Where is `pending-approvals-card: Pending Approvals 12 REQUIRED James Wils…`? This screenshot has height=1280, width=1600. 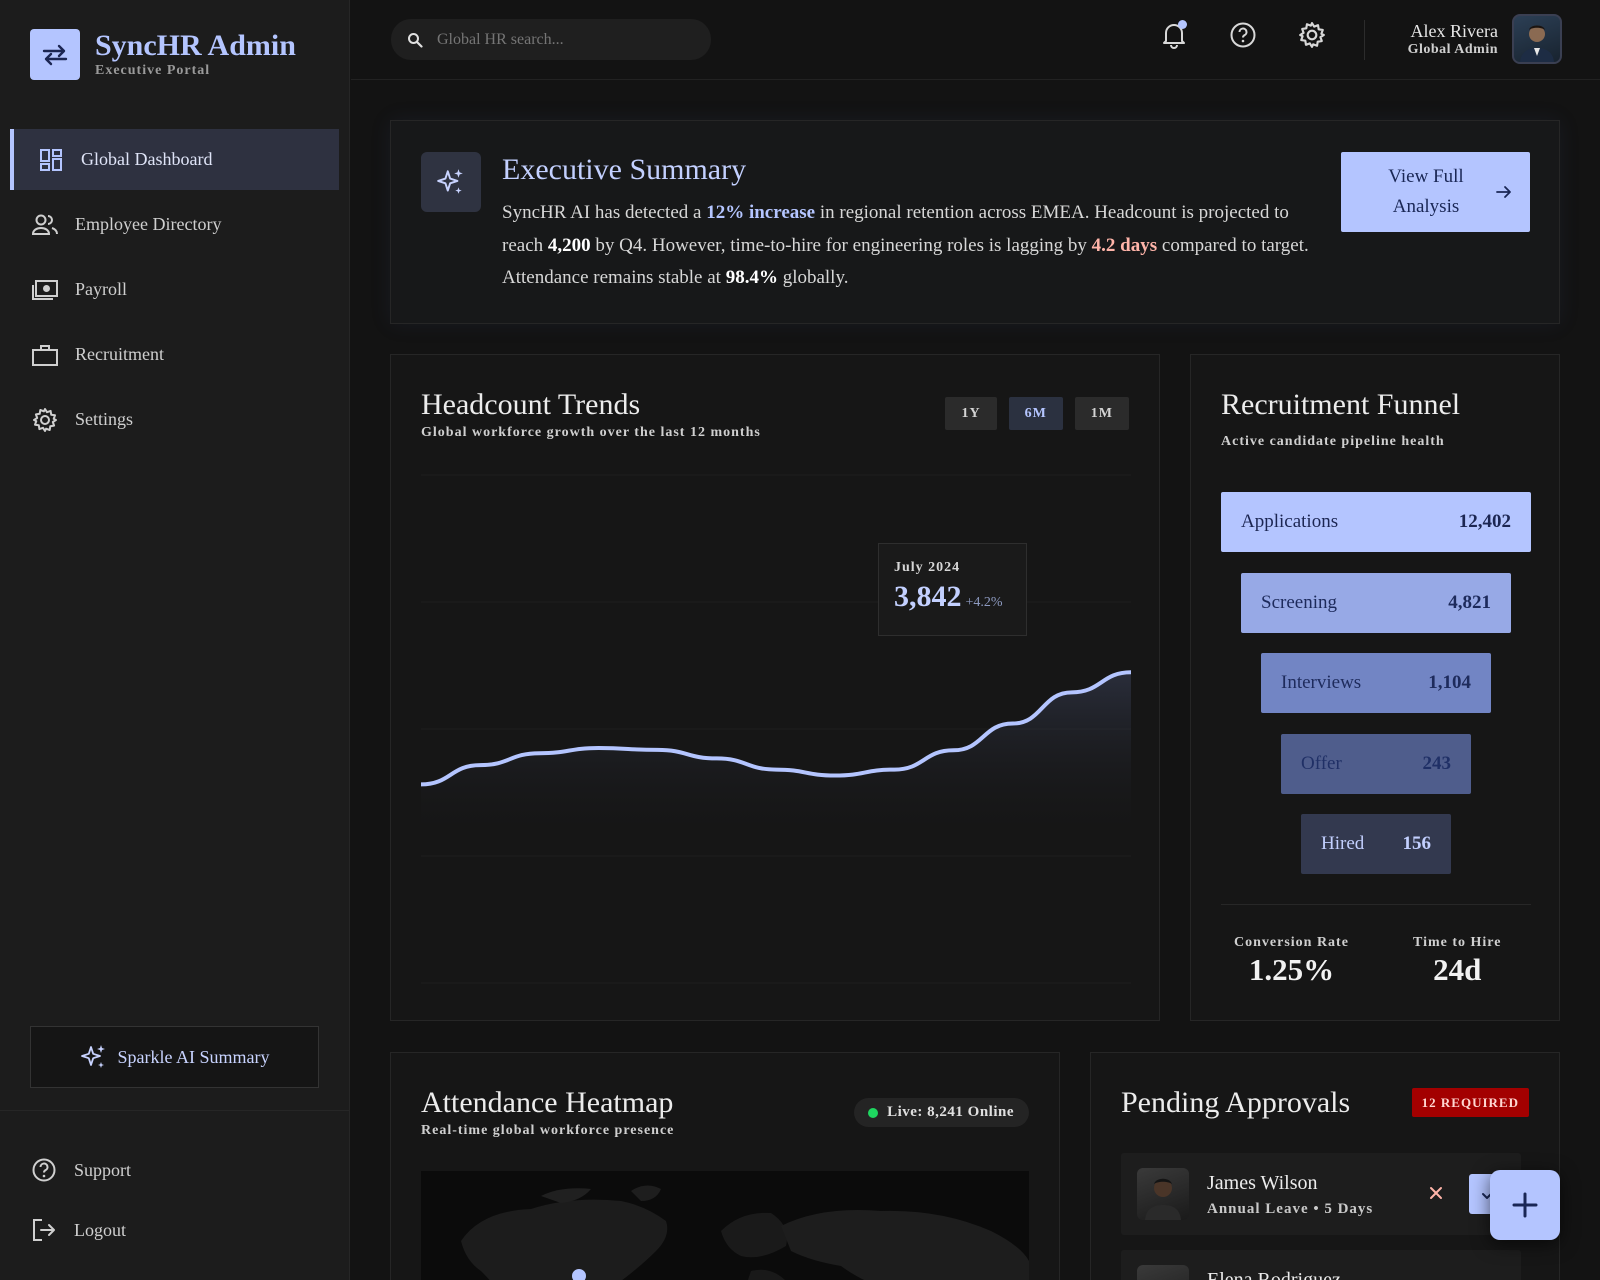
pending-approvals-card: Pending Approvals 12 REQUIRED James Wils… is located at coordinates (1325, 1166).